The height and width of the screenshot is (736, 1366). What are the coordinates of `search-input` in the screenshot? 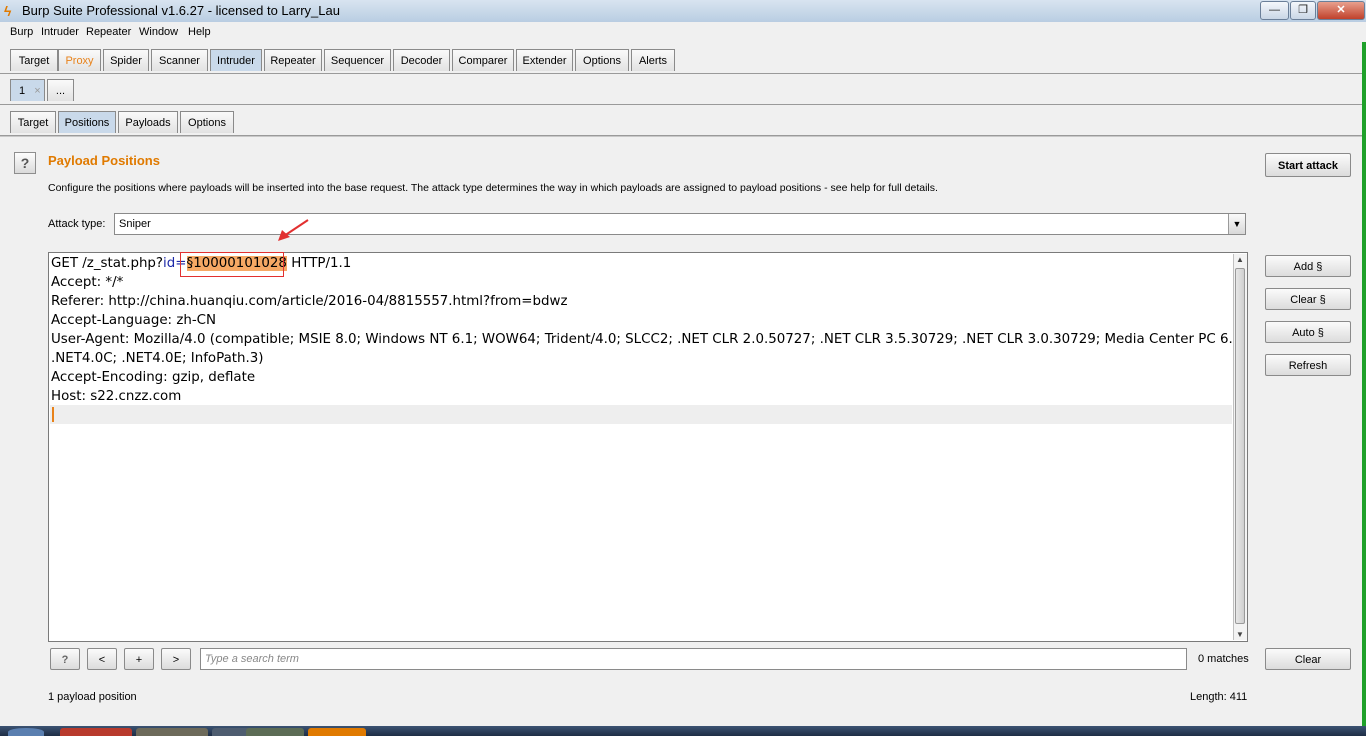 It's located at (693, 659).